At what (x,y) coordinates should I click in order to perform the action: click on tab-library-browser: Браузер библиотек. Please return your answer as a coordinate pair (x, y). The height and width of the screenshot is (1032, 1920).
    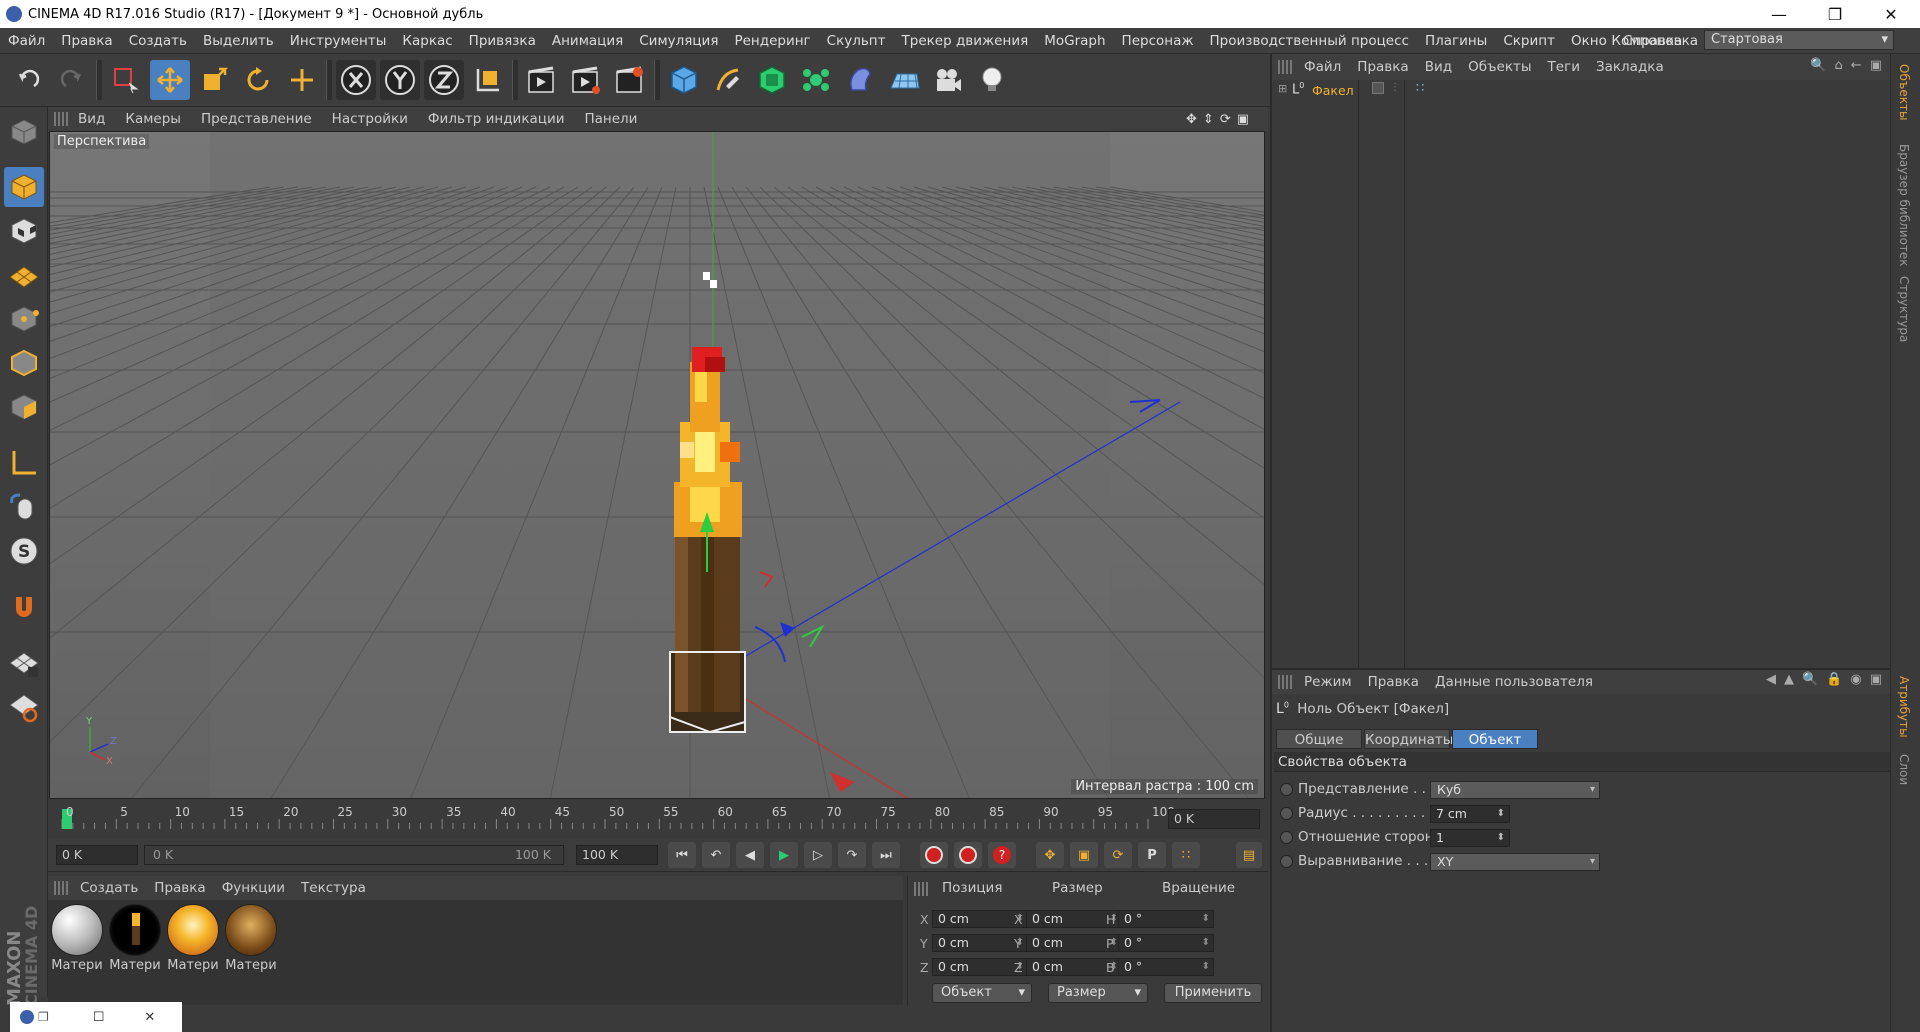
    Looking at the image, I should click on (1904, 205).